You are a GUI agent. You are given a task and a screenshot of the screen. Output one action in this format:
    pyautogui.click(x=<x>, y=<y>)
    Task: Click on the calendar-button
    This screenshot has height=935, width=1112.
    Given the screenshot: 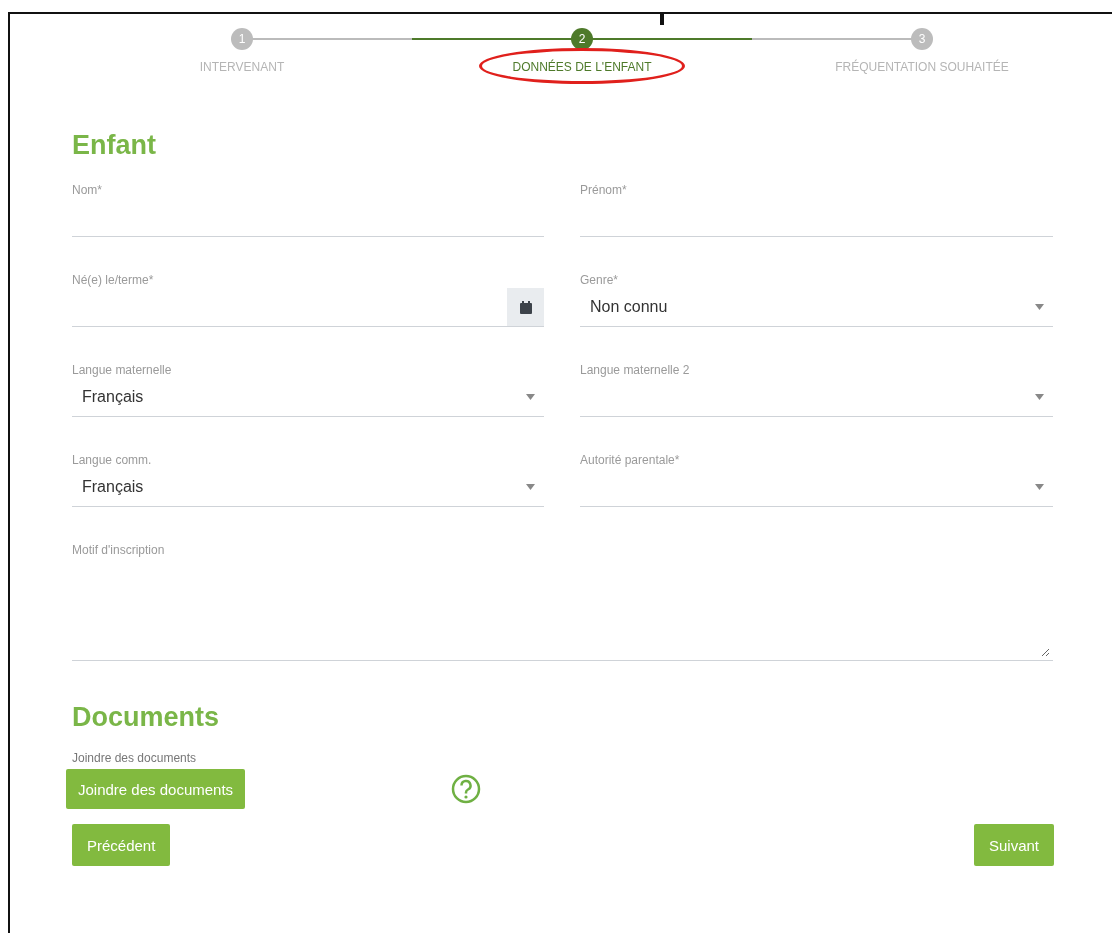 What is the action you would take?
    pyautogui.click(x=525, y=307)
    